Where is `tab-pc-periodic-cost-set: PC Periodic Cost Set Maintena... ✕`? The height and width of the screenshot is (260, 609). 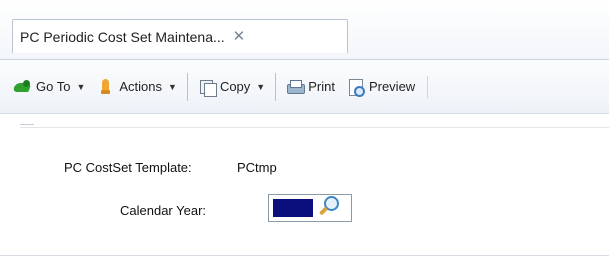 tab-pc-periodic-cost-set: PC Periodic Cost Set Maintena... ✕ is located at coordinates (180, 36).